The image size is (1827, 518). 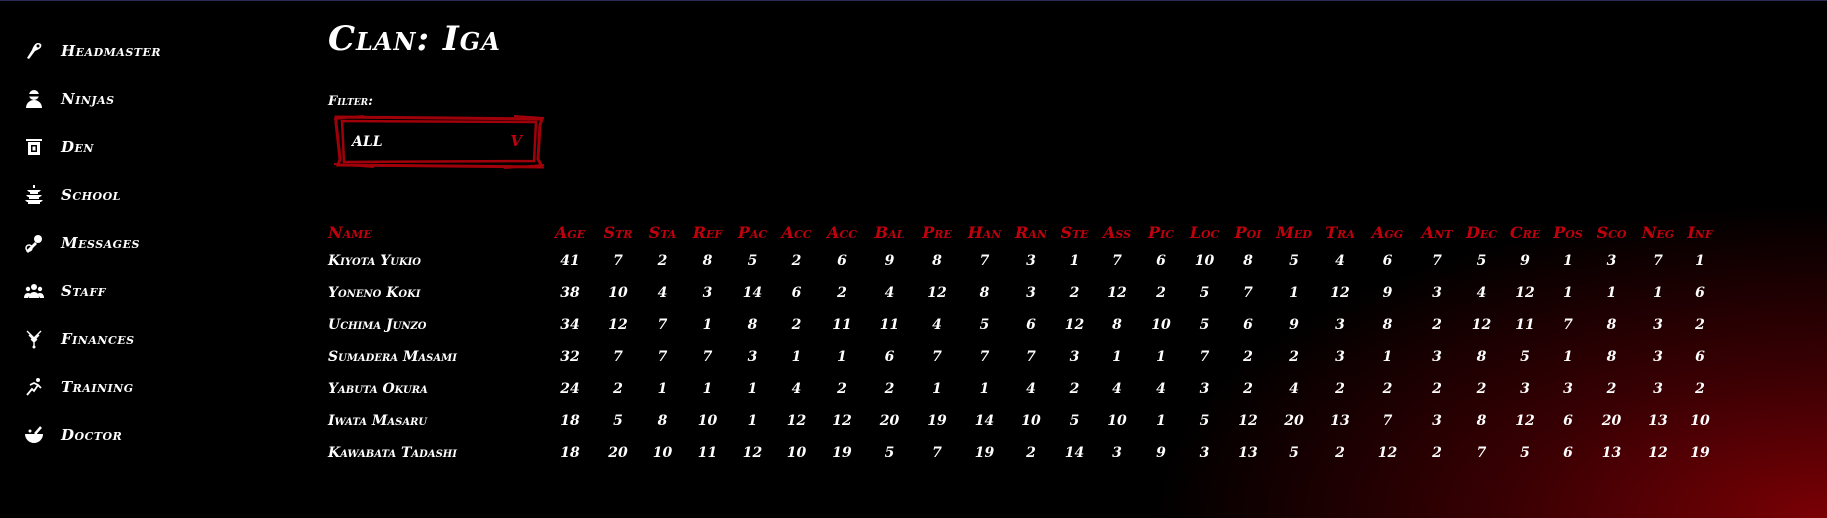 What do you see at coordinates (34, 195) in the screenshot?
I see `pagoda-icon` at bounding box center [34, 195].